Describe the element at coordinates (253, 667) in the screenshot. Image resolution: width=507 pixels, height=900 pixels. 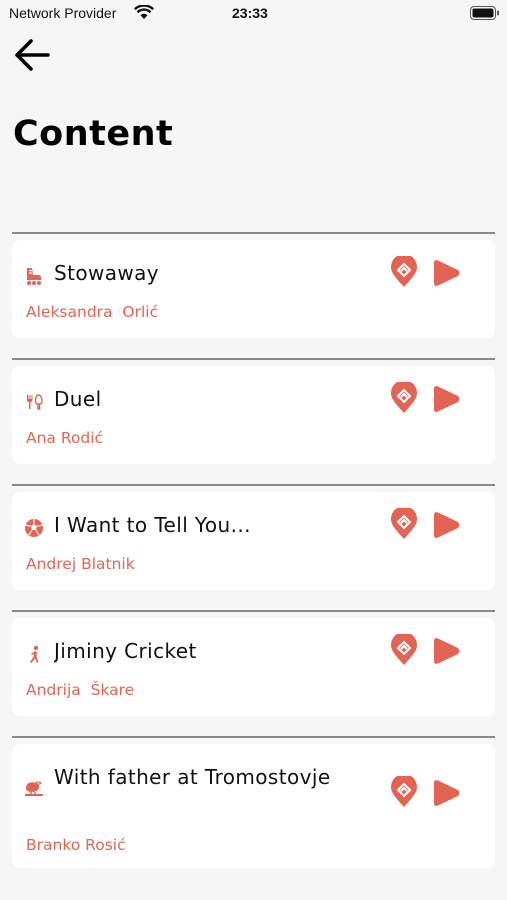
I see `list-item: Jiminy Cricket Andrija Škare` at that location.